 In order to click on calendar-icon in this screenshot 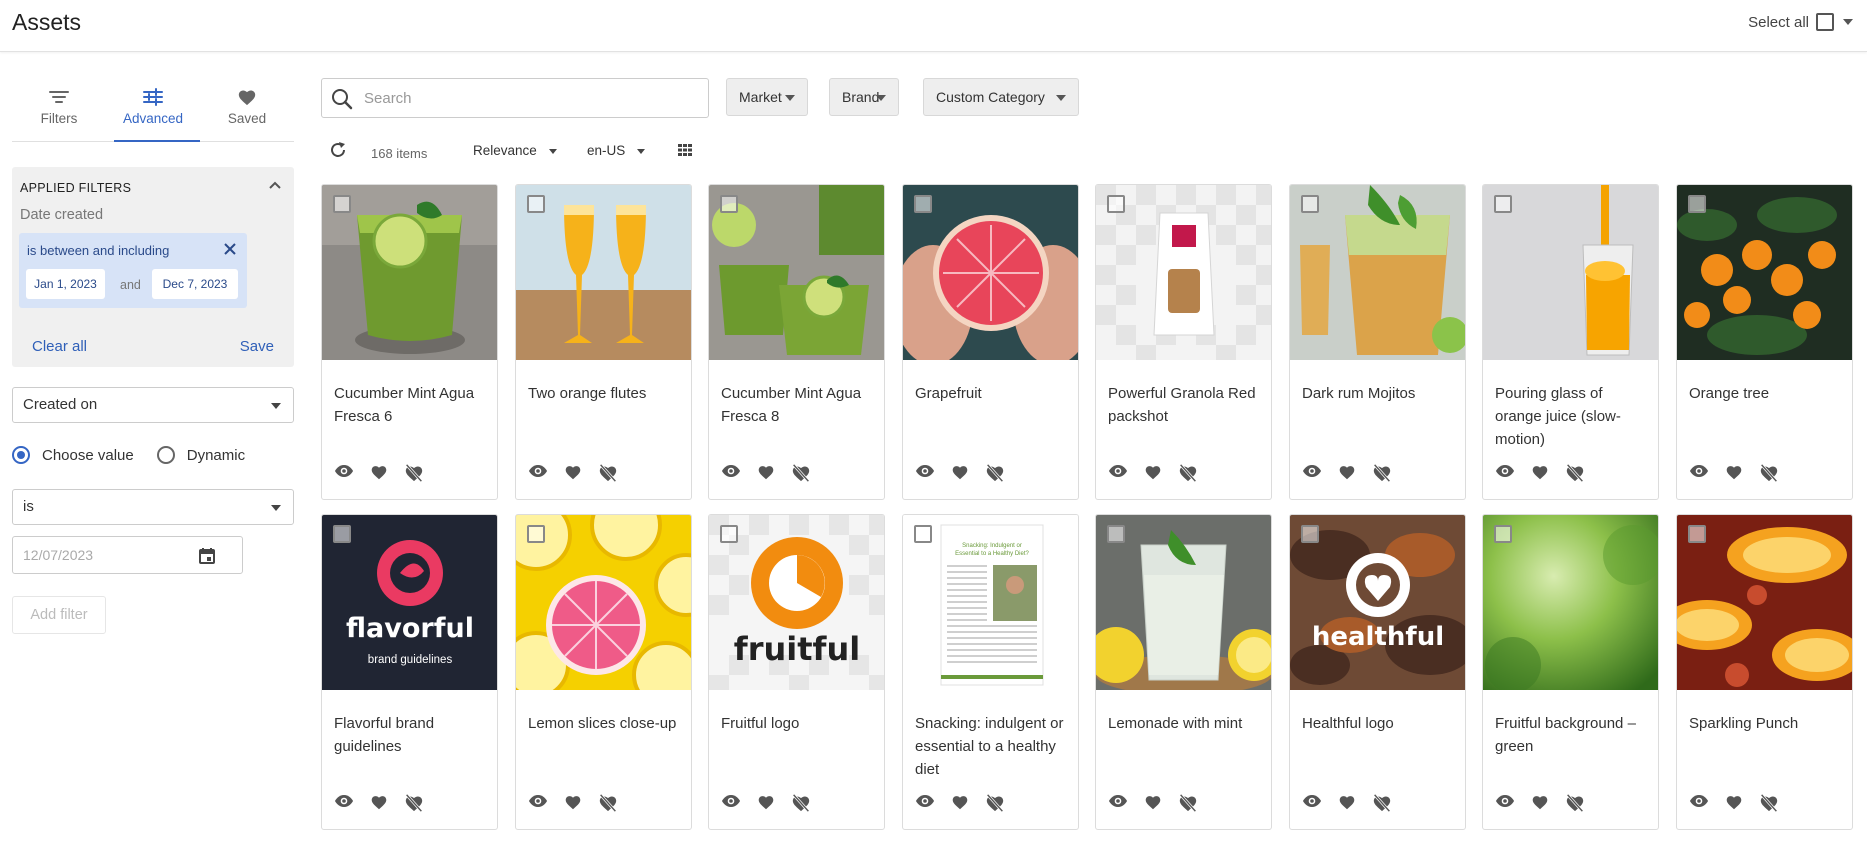, I will do `click(207, 556)`.